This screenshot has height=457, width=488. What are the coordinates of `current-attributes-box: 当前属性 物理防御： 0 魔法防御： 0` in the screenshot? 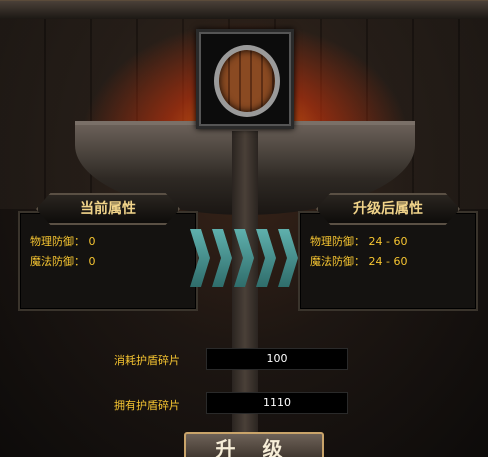 It's located at (108, 252).